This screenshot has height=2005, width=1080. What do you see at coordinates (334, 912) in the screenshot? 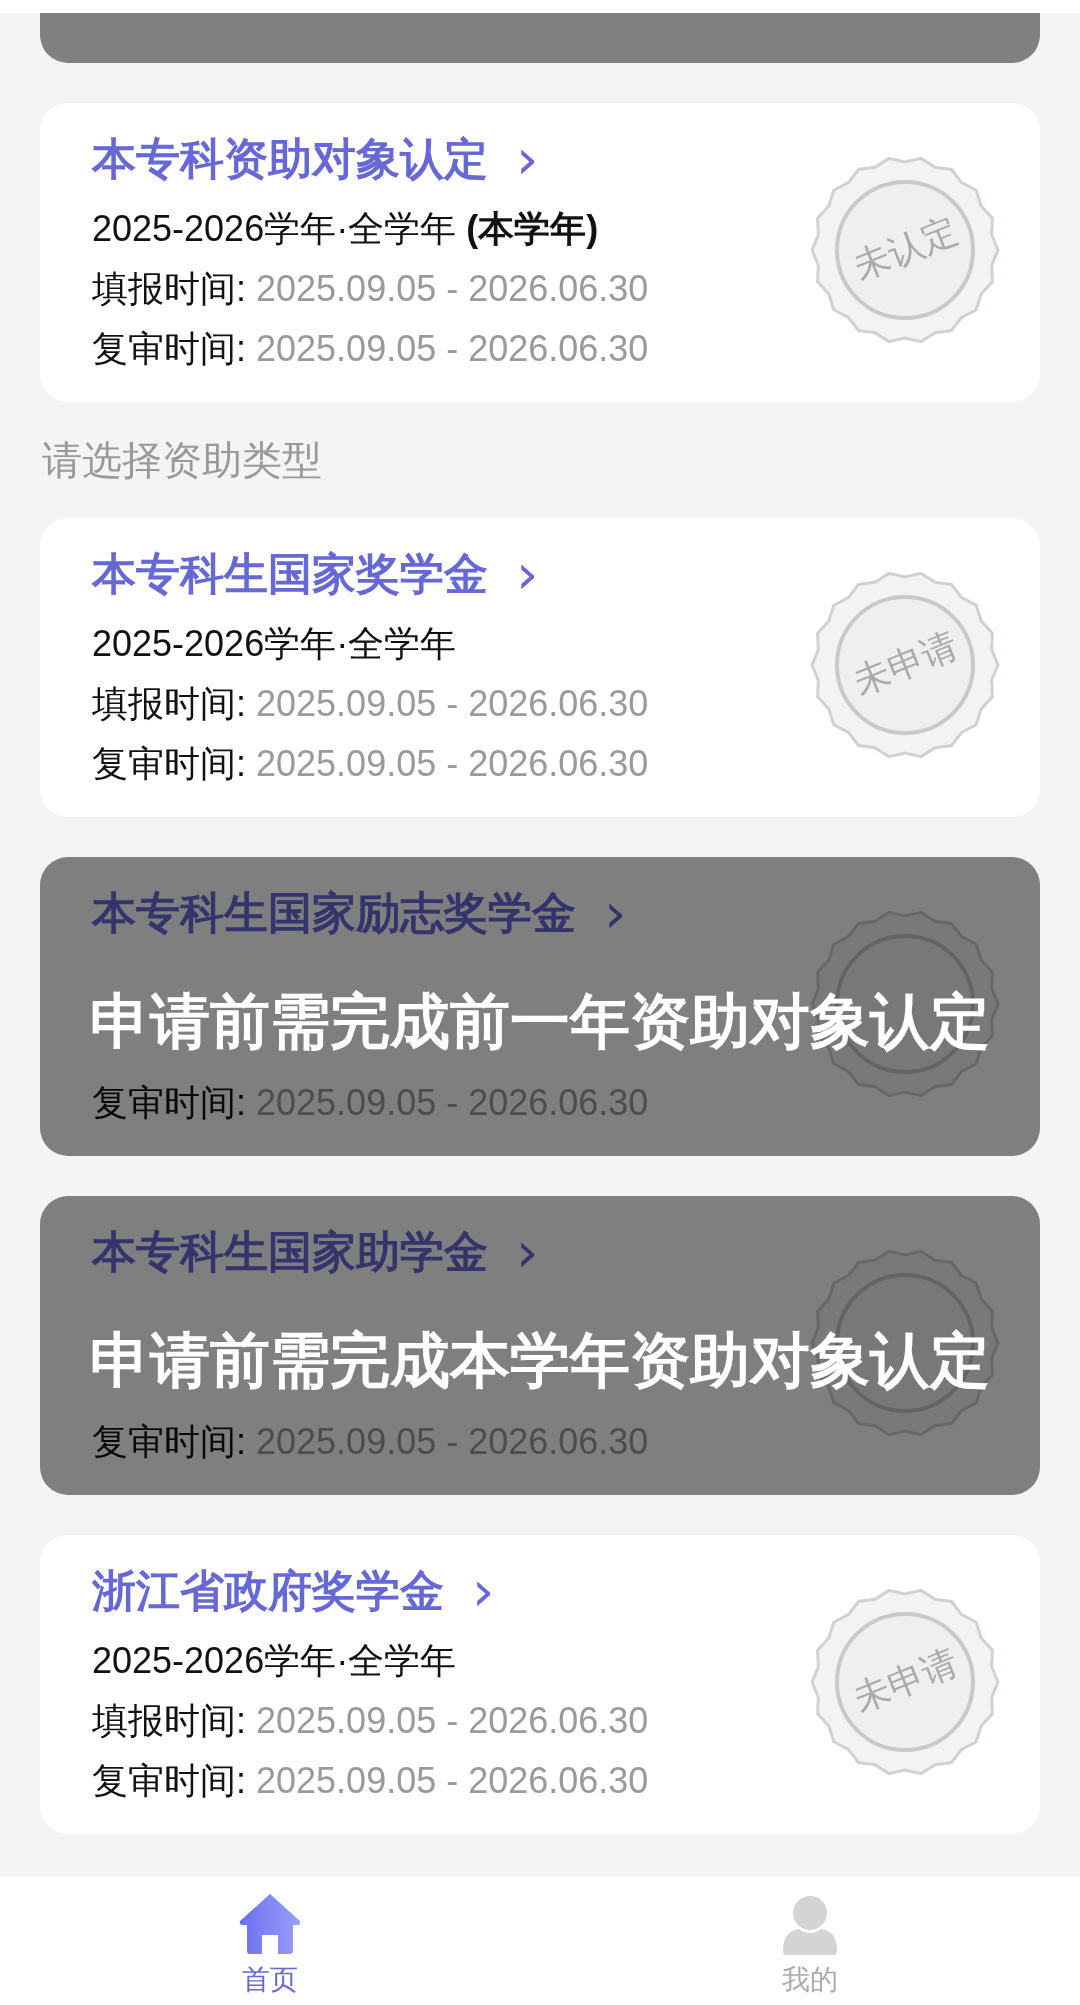
I see `card-title: 本专科生国家励志奖学金` at bounding box center [334, 912].